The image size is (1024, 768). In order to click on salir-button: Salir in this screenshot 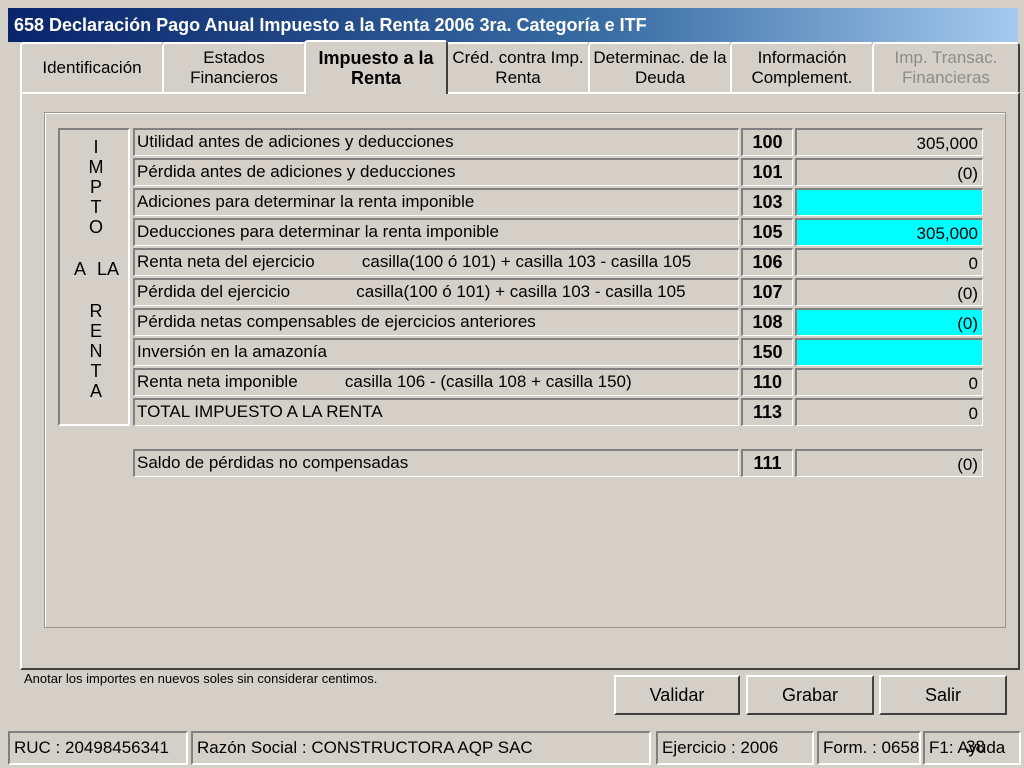, I will do `click(943, 695)`.